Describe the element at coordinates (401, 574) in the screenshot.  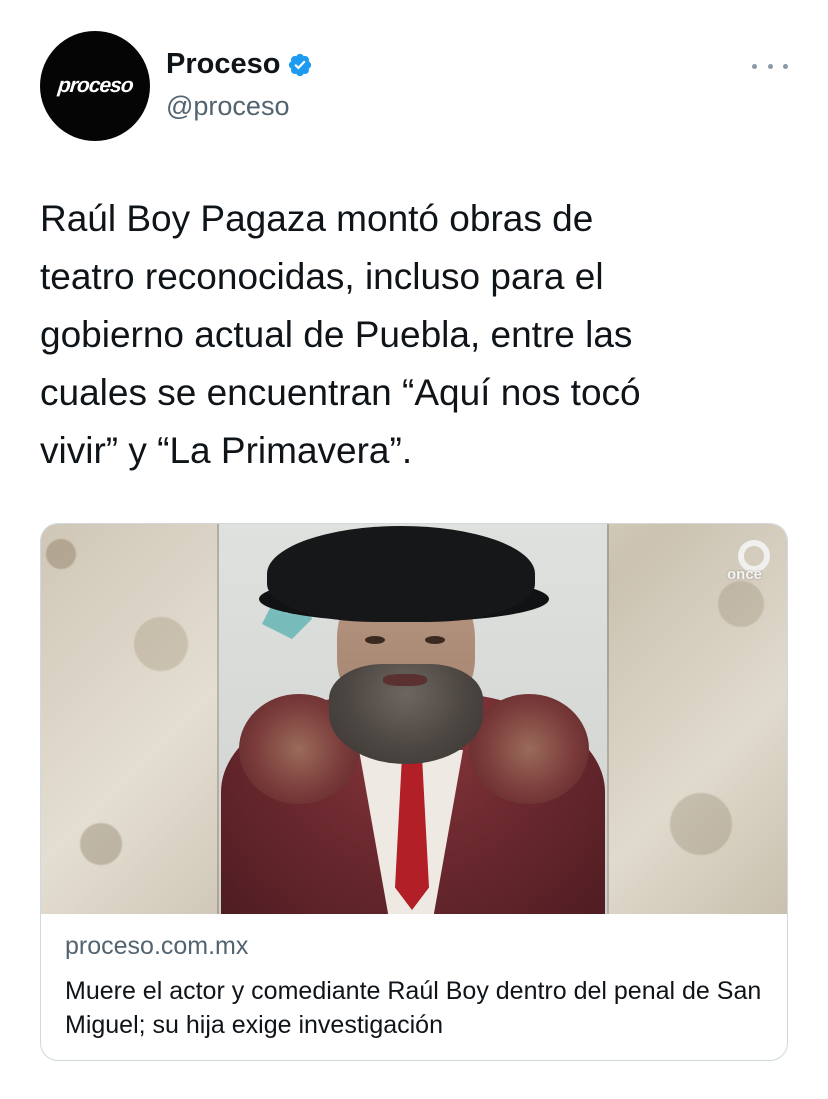
I see `hat-shape` at that location.